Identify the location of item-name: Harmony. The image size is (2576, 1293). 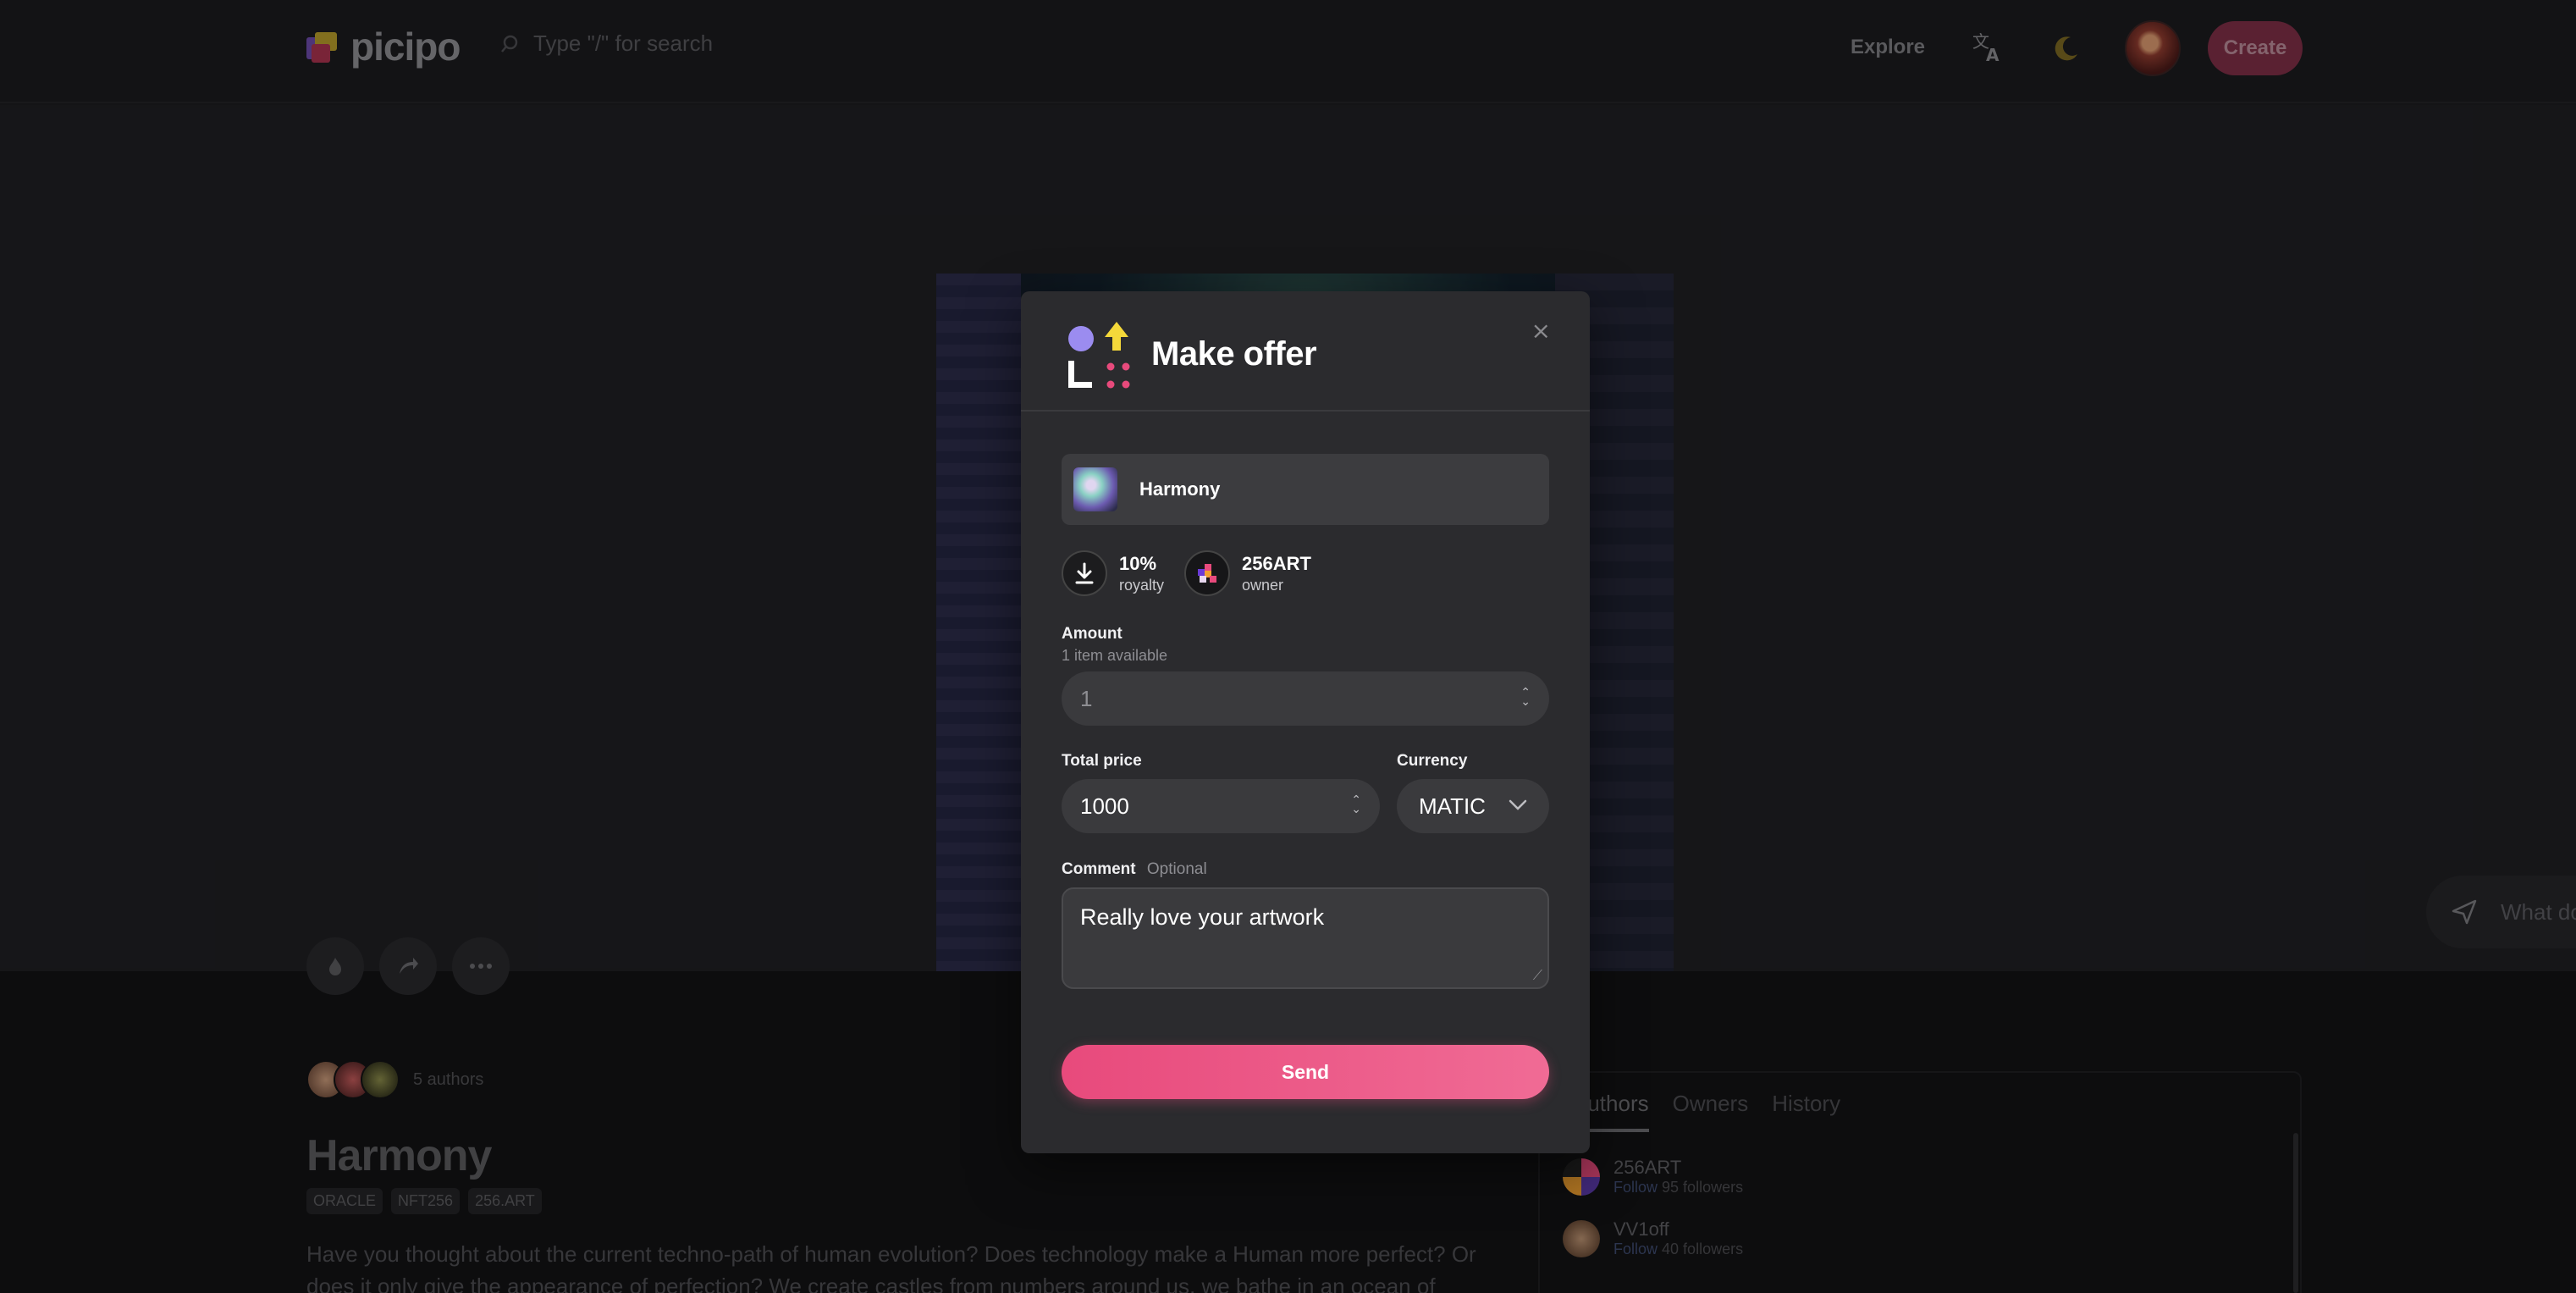
(1180, 489).